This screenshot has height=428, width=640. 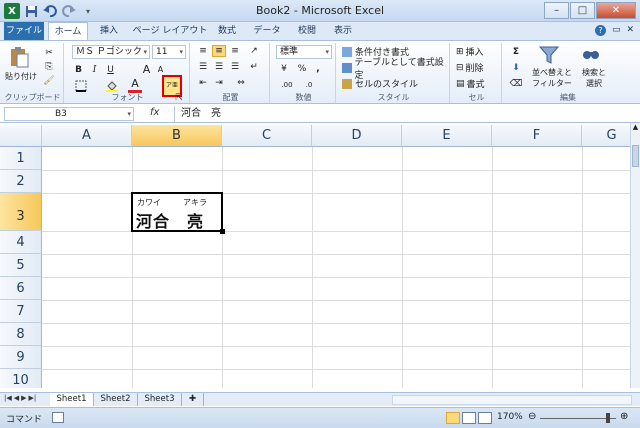 I want to click on select-all-corner, so click(x=21, y=136).